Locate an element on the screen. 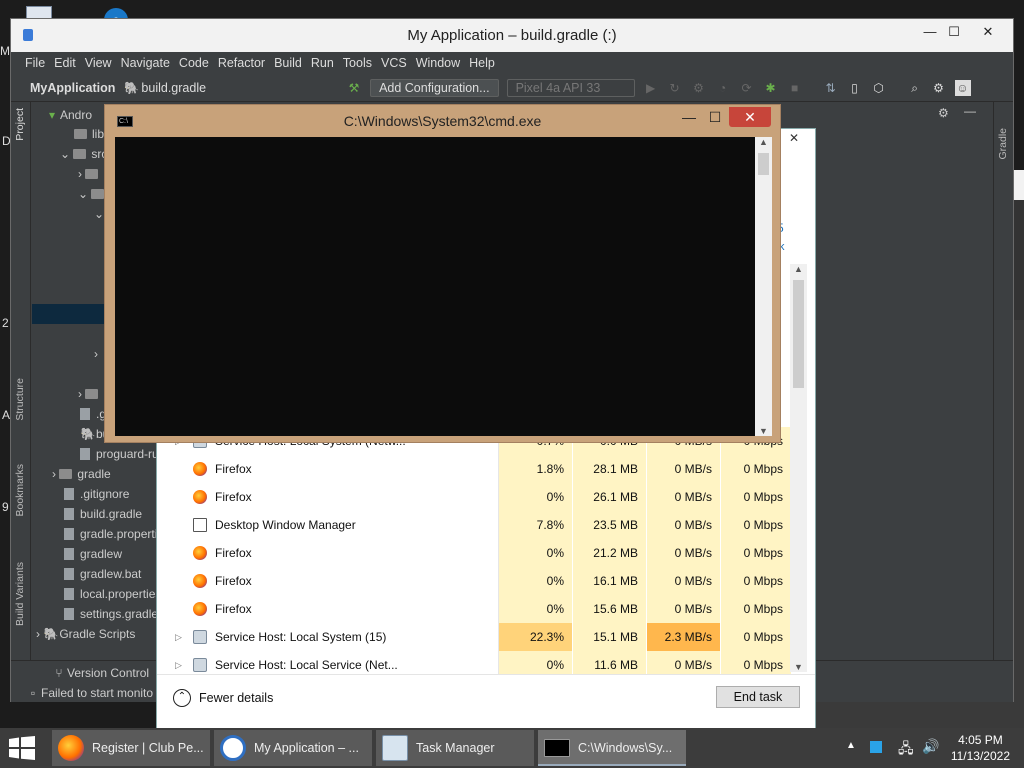 The height and width of the screenshot is (768, 1024). menu-run: Run is located at coordinates (322, 63).